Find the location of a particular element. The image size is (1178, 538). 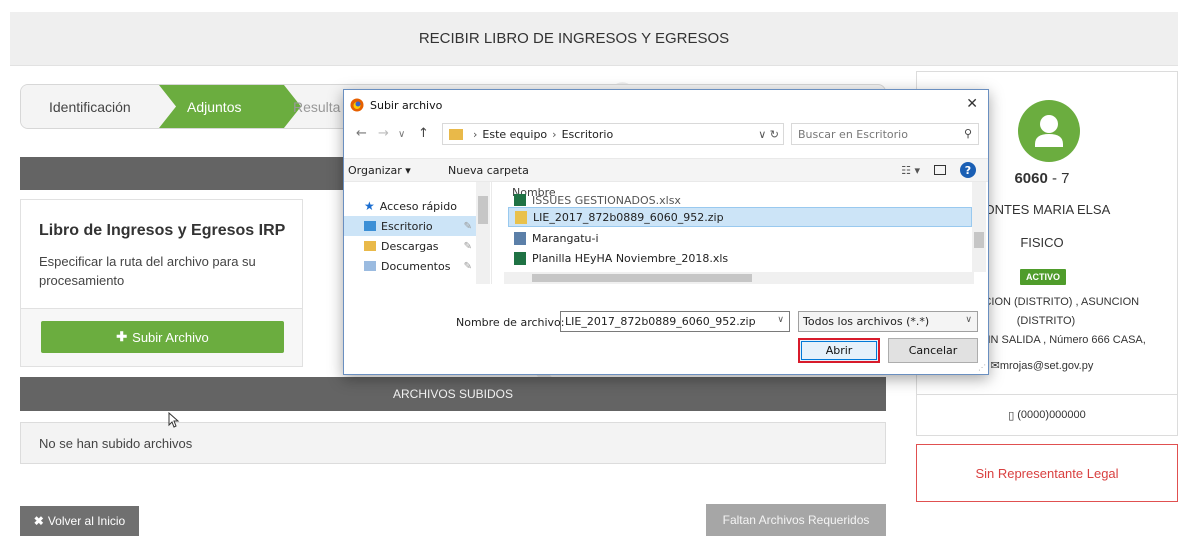

nav-documentos: Documentos ✎ is located at coordinates (410, 266).